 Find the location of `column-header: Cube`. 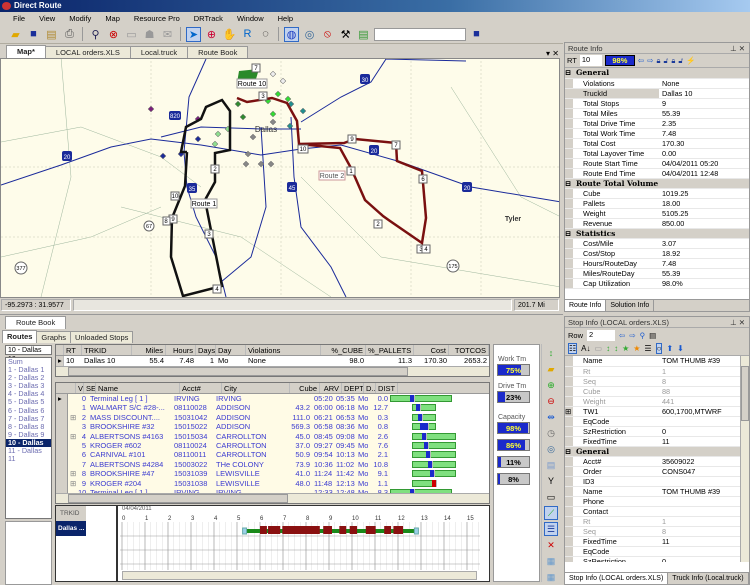

column-header: Cube is located at coordinates (305, 388).